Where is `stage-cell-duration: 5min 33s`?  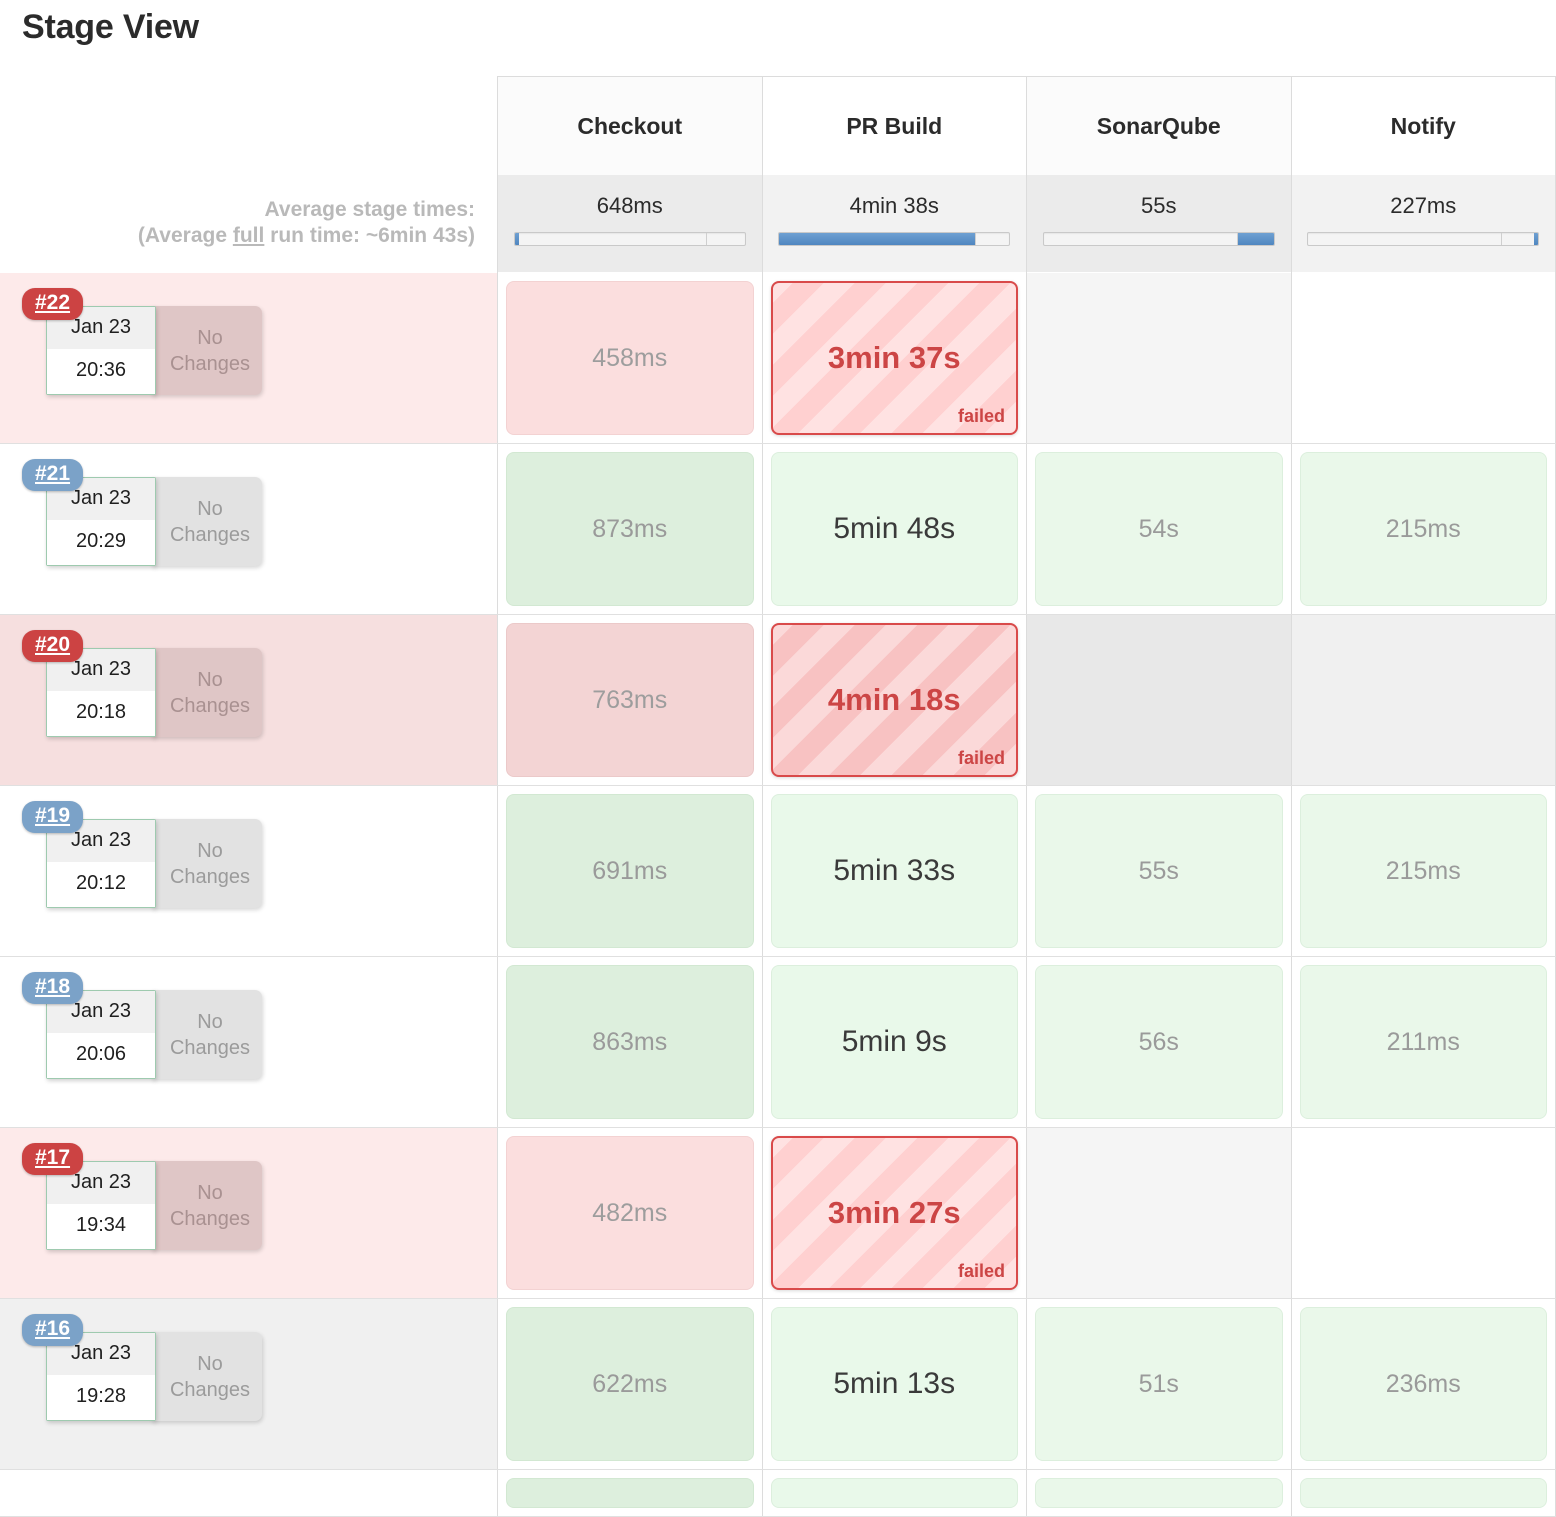 stage-cell-duration: 5min 33s is located at coordinates (895, 871).